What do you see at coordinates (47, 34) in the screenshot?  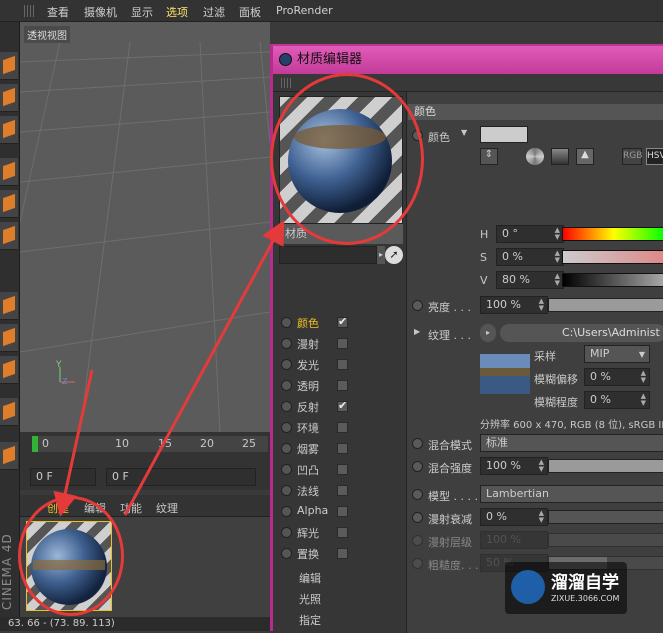 I see `viewport-label: 透视视图` at bounding box center [47, 34].